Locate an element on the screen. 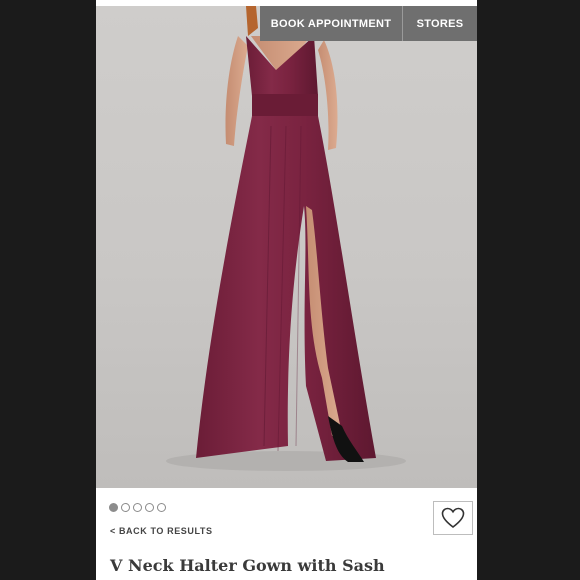 The width and height of the screenshot is (580, 580). stores-button: STORES is located at coordinates (440, 23).